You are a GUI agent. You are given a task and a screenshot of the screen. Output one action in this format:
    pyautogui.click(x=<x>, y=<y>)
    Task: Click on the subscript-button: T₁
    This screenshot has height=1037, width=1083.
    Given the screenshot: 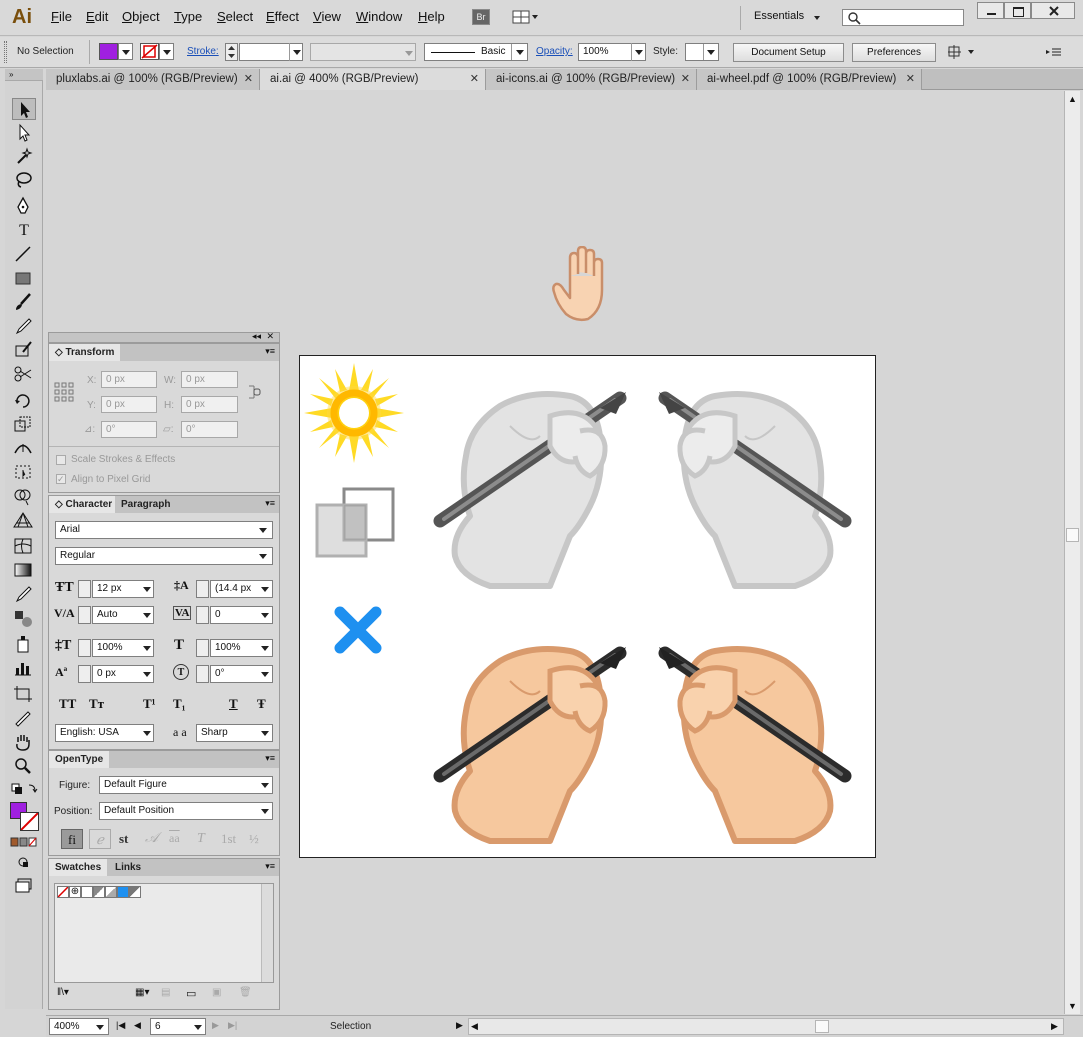 What is the action you would take?
    pyautogui.click(x=179, y=704)
    